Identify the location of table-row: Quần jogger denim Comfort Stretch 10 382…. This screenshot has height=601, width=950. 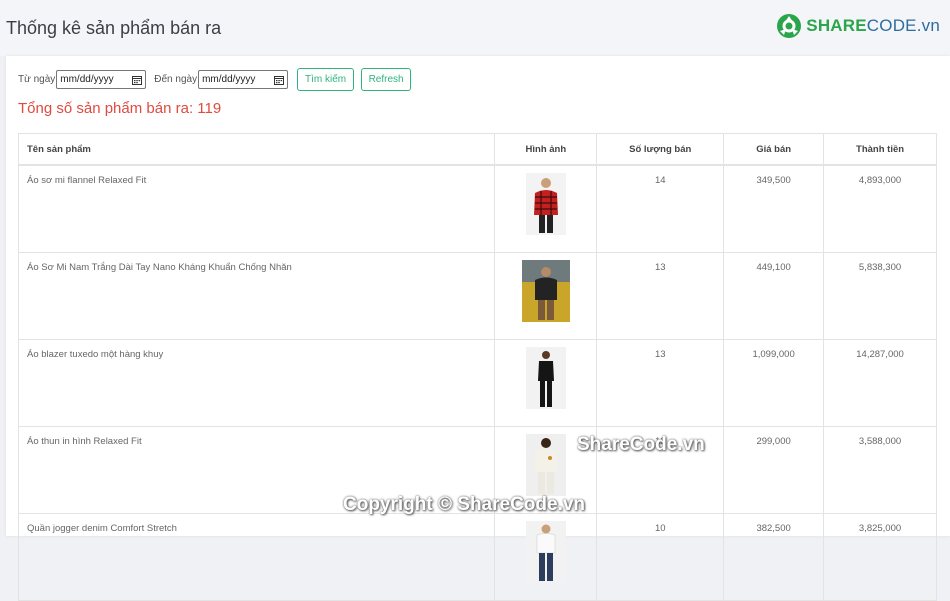
(477, 557).